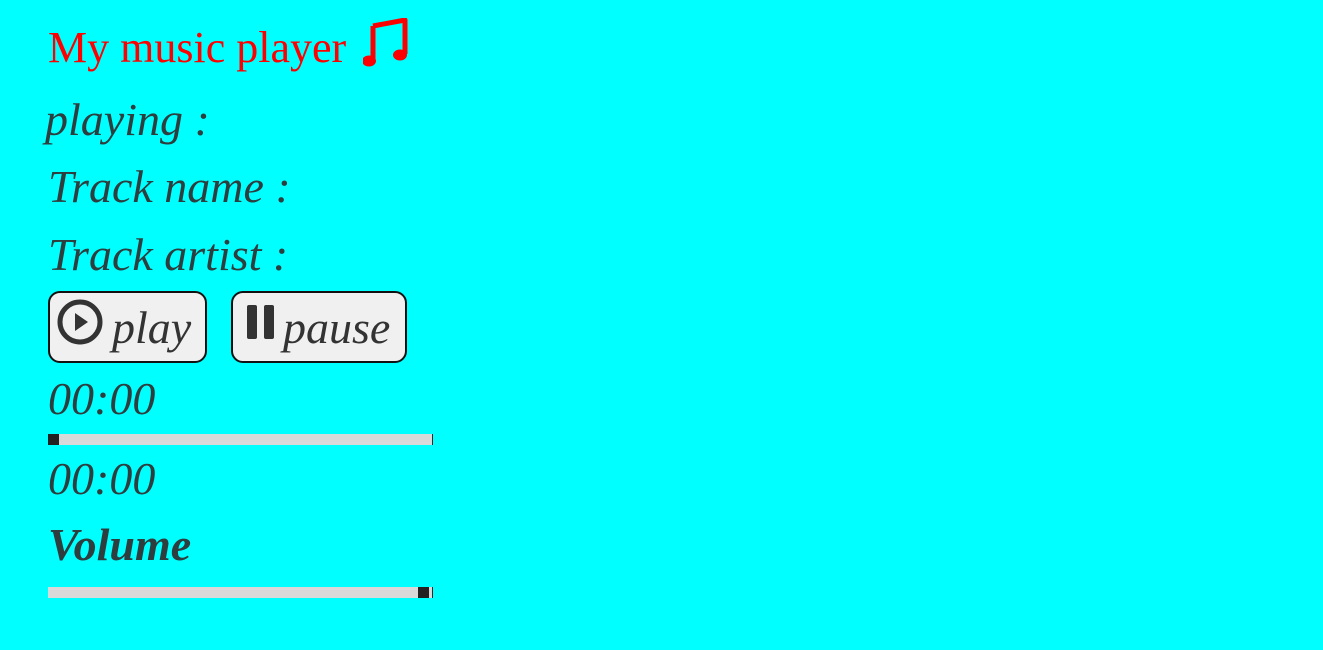 This screenshot has height=650, width=1323. I want to click on current-time: 00:00, so click(102, 398).